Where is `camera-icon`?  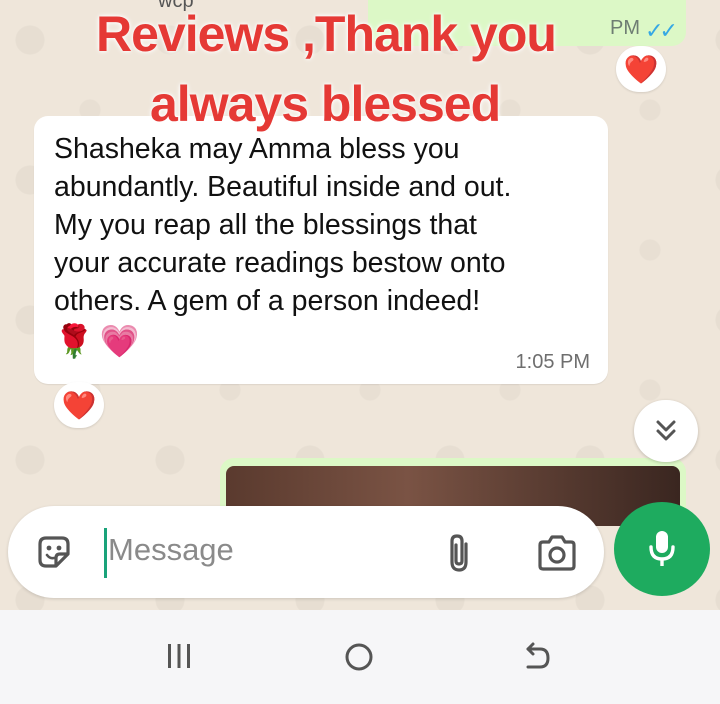 camera-icon is located at coordinates (557, 553).